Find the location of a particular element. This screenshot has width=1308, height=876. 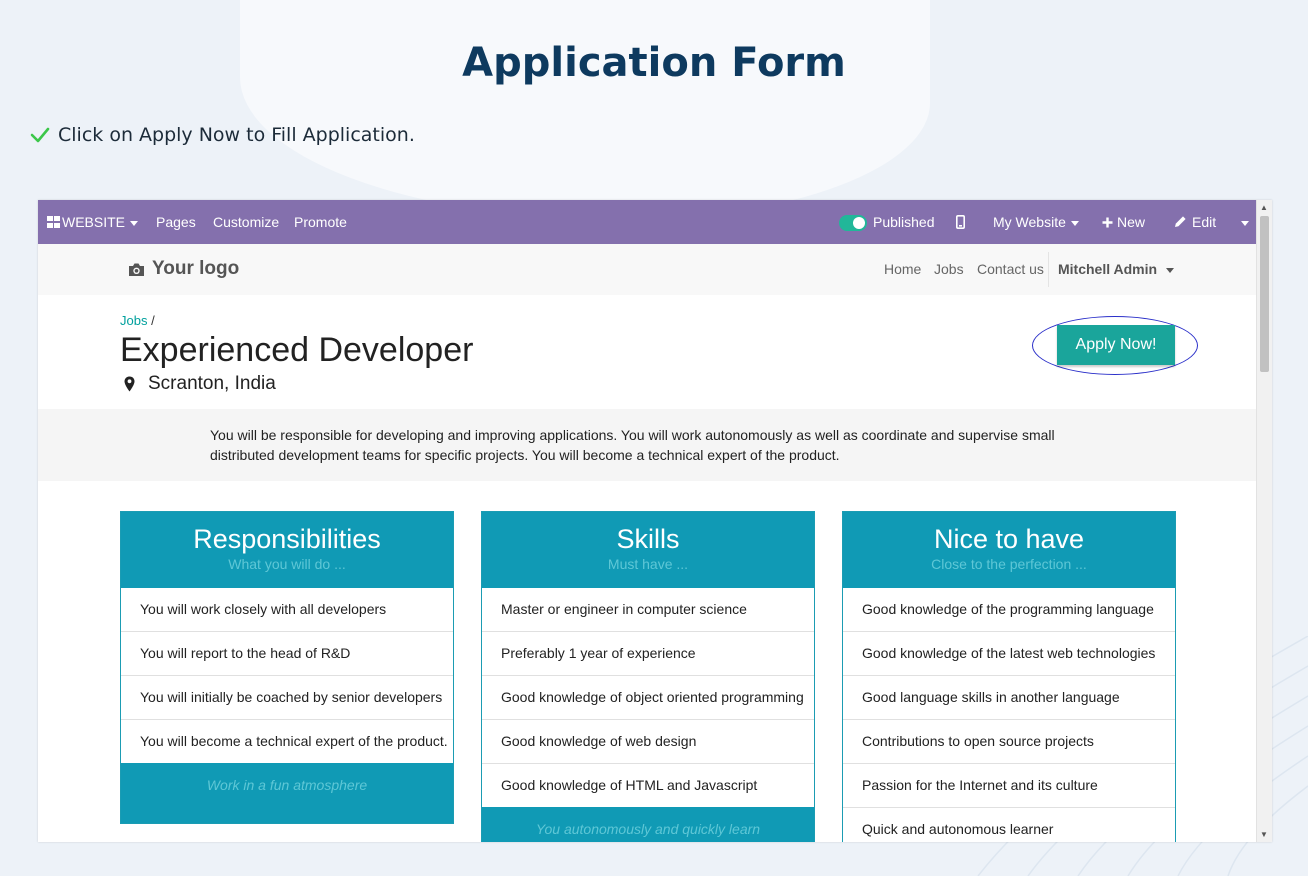

instruction-line: Click on Apply Now to Fill Application. is located at coordinates (222, 135).